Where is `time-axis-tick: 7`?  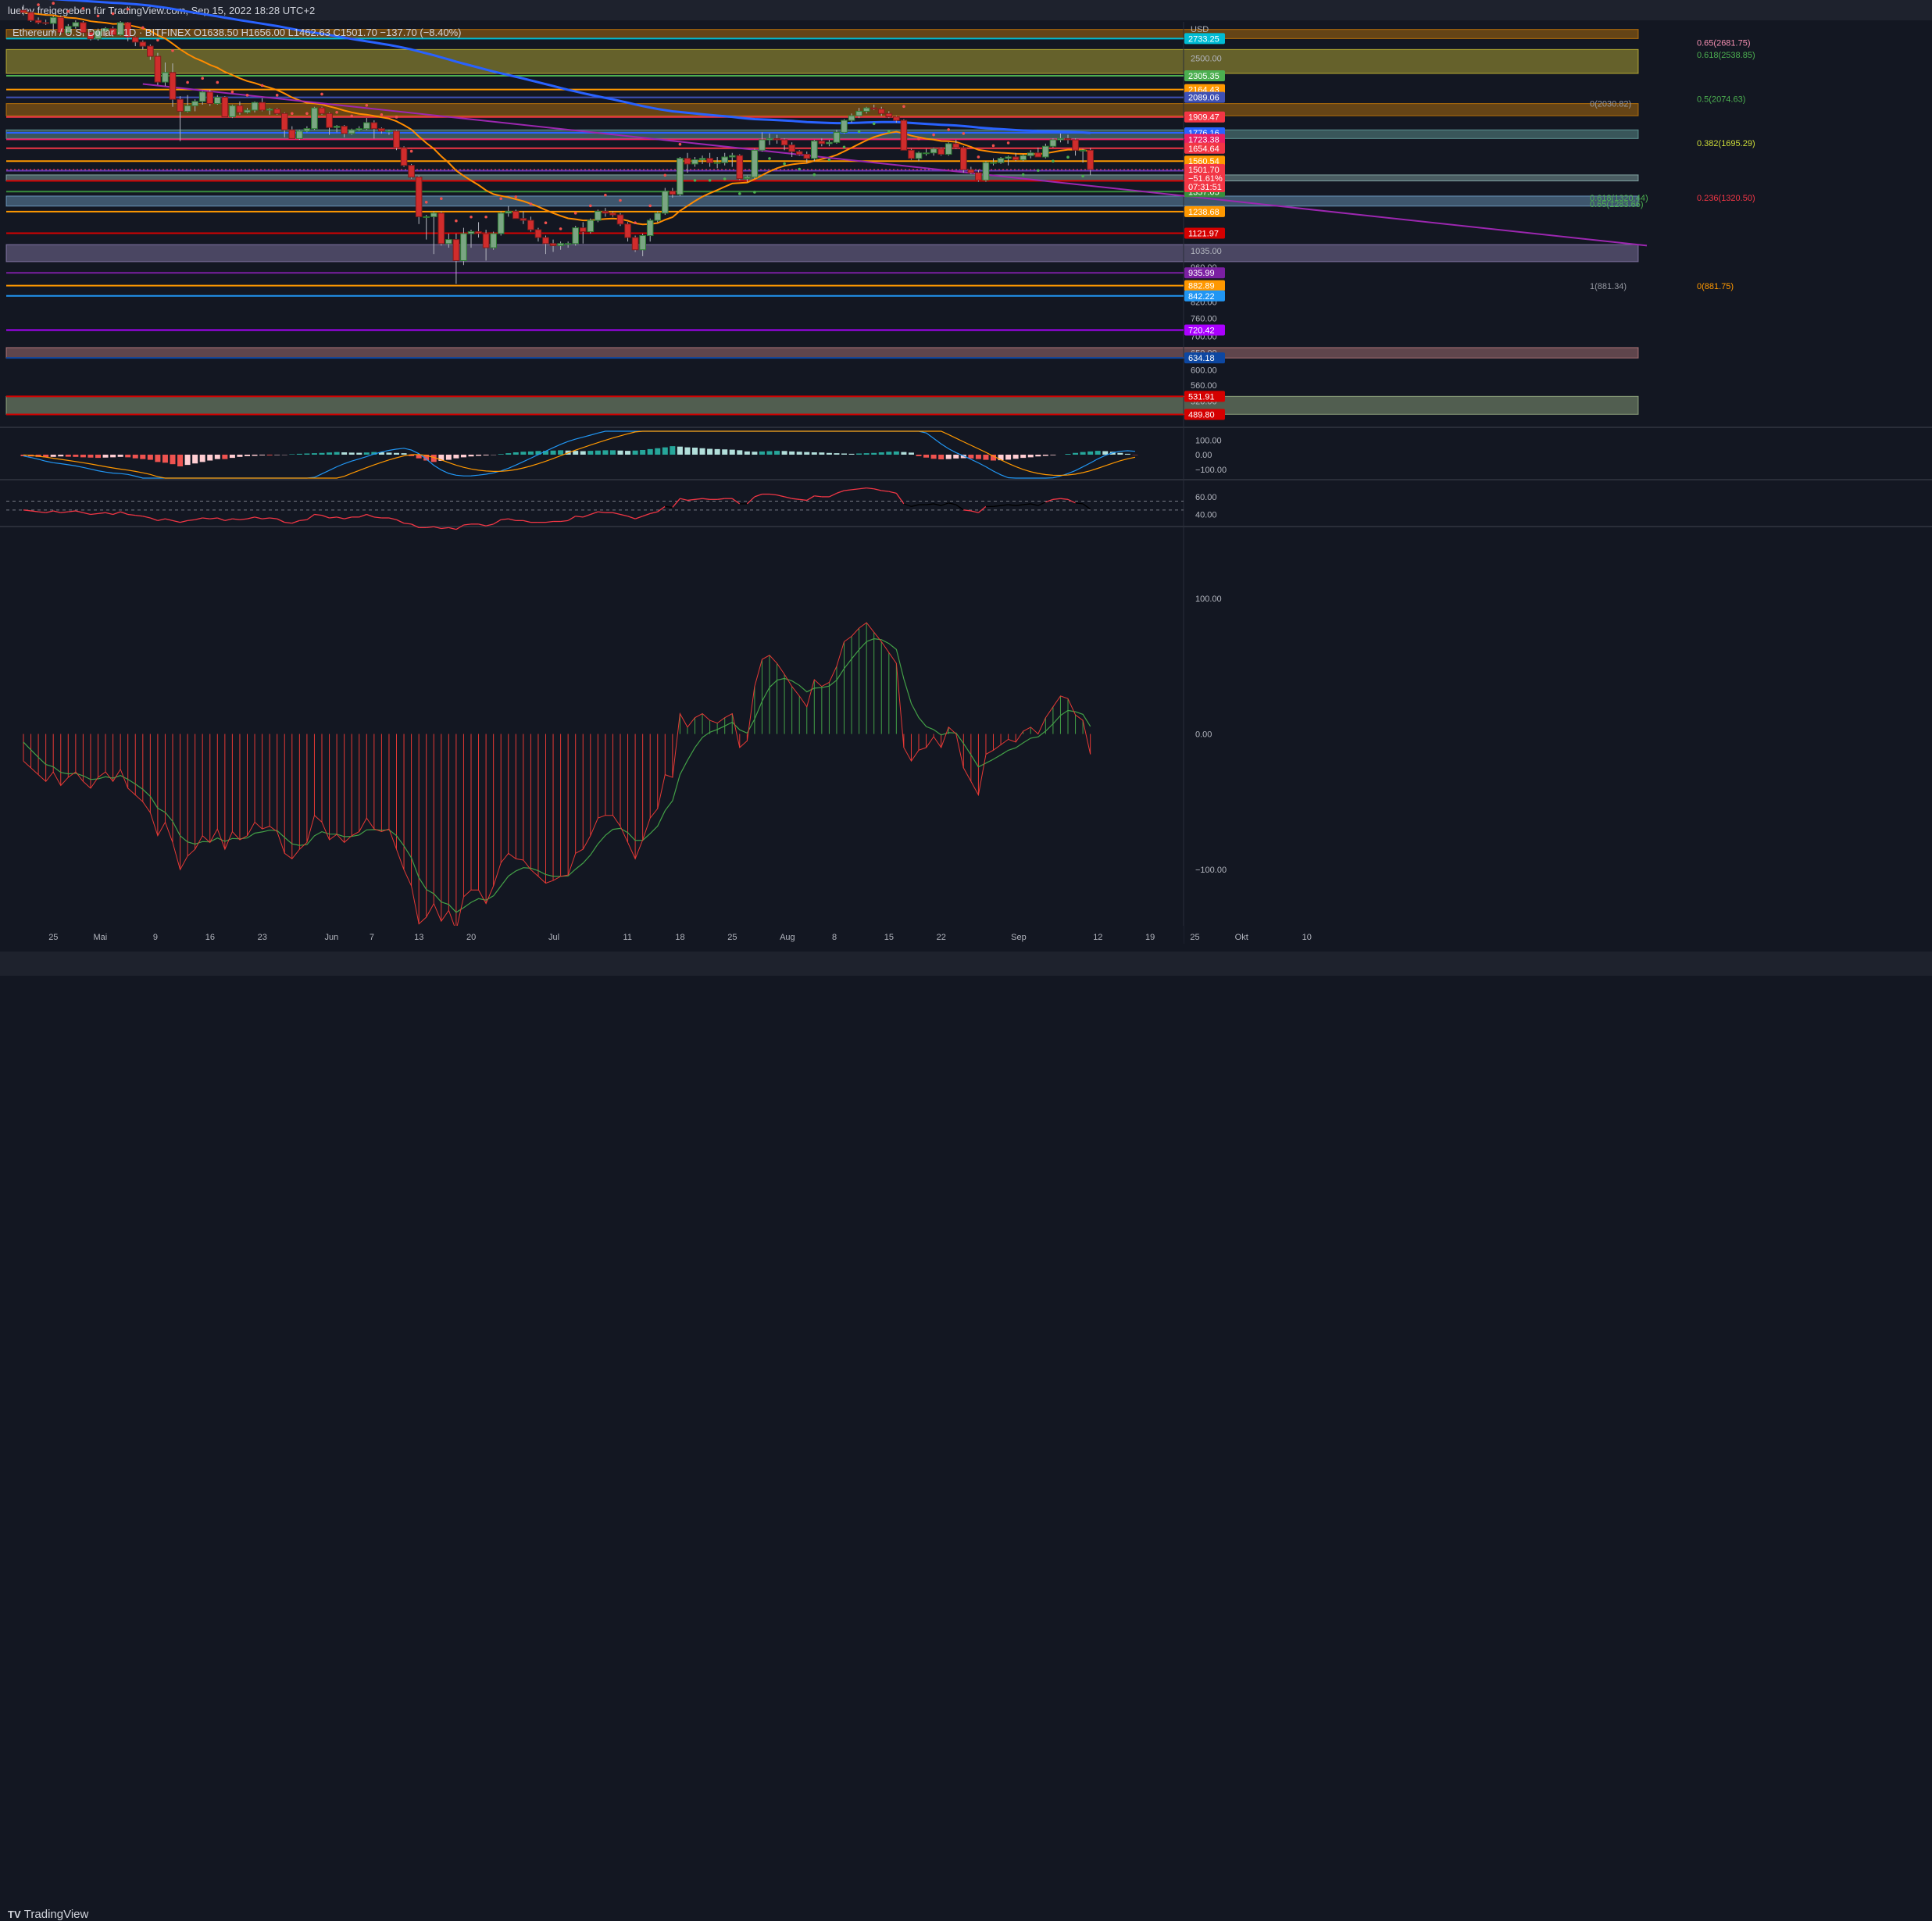 time-axis-tick: 7 is located at coordinates (372, 937).